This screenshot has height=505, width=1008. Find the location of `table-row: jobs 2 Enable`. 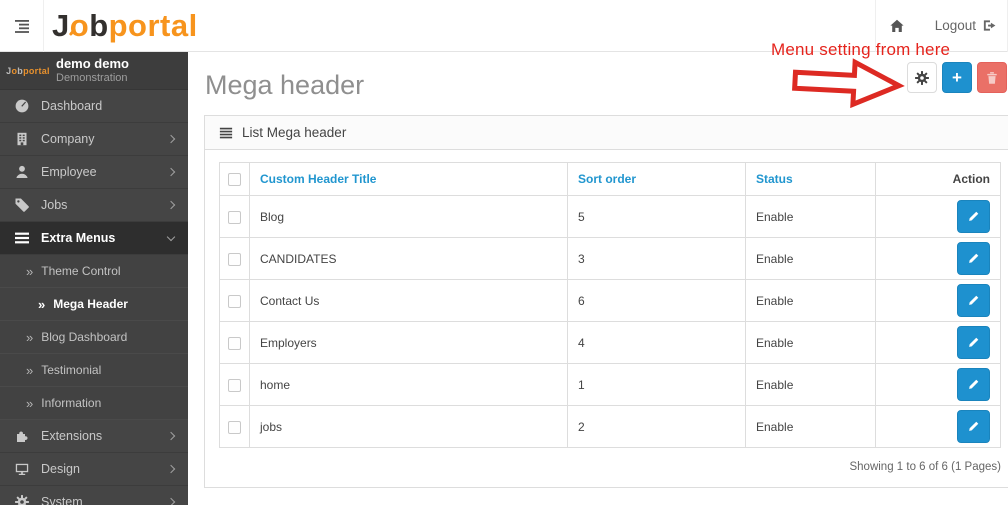

table-row: jobs 2 Enable is located at coordinates (610, 427).